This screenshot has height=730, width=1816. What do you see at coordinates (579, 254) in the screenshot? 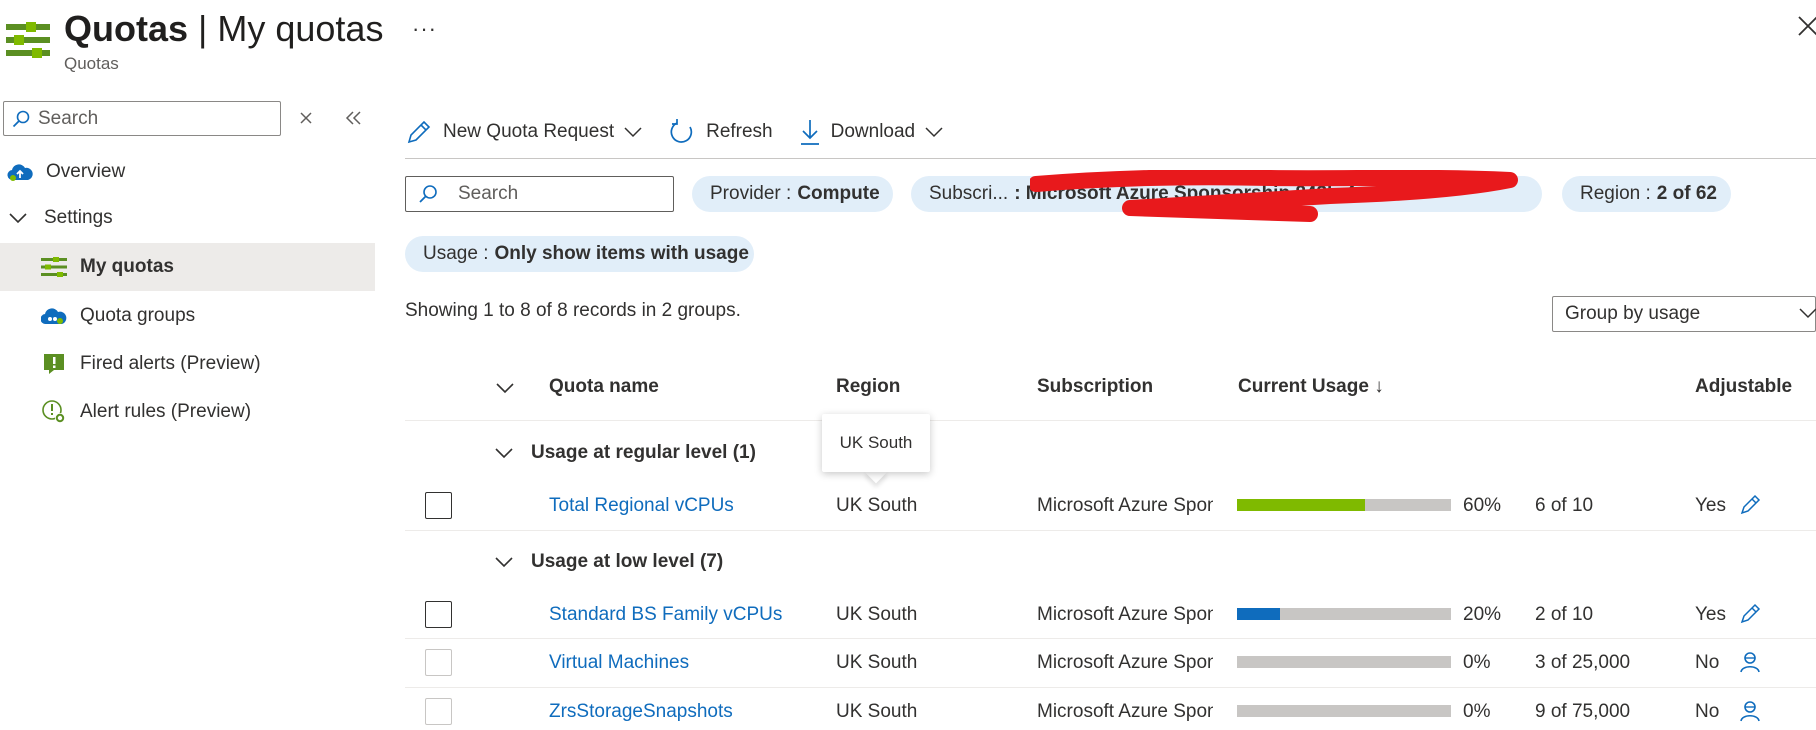
I see `usage-filter-pill: Usage : Only show items with usage` at bounding box center [579, 254].